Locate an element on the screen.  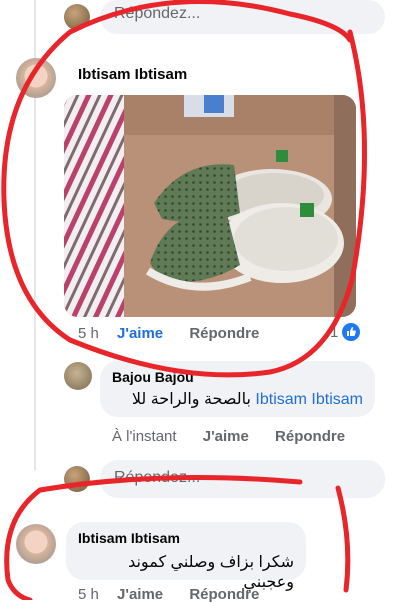
reply-body: بالصحة والراحة للا Ibtisam Ibtisam is located at coordinates (237, 399).